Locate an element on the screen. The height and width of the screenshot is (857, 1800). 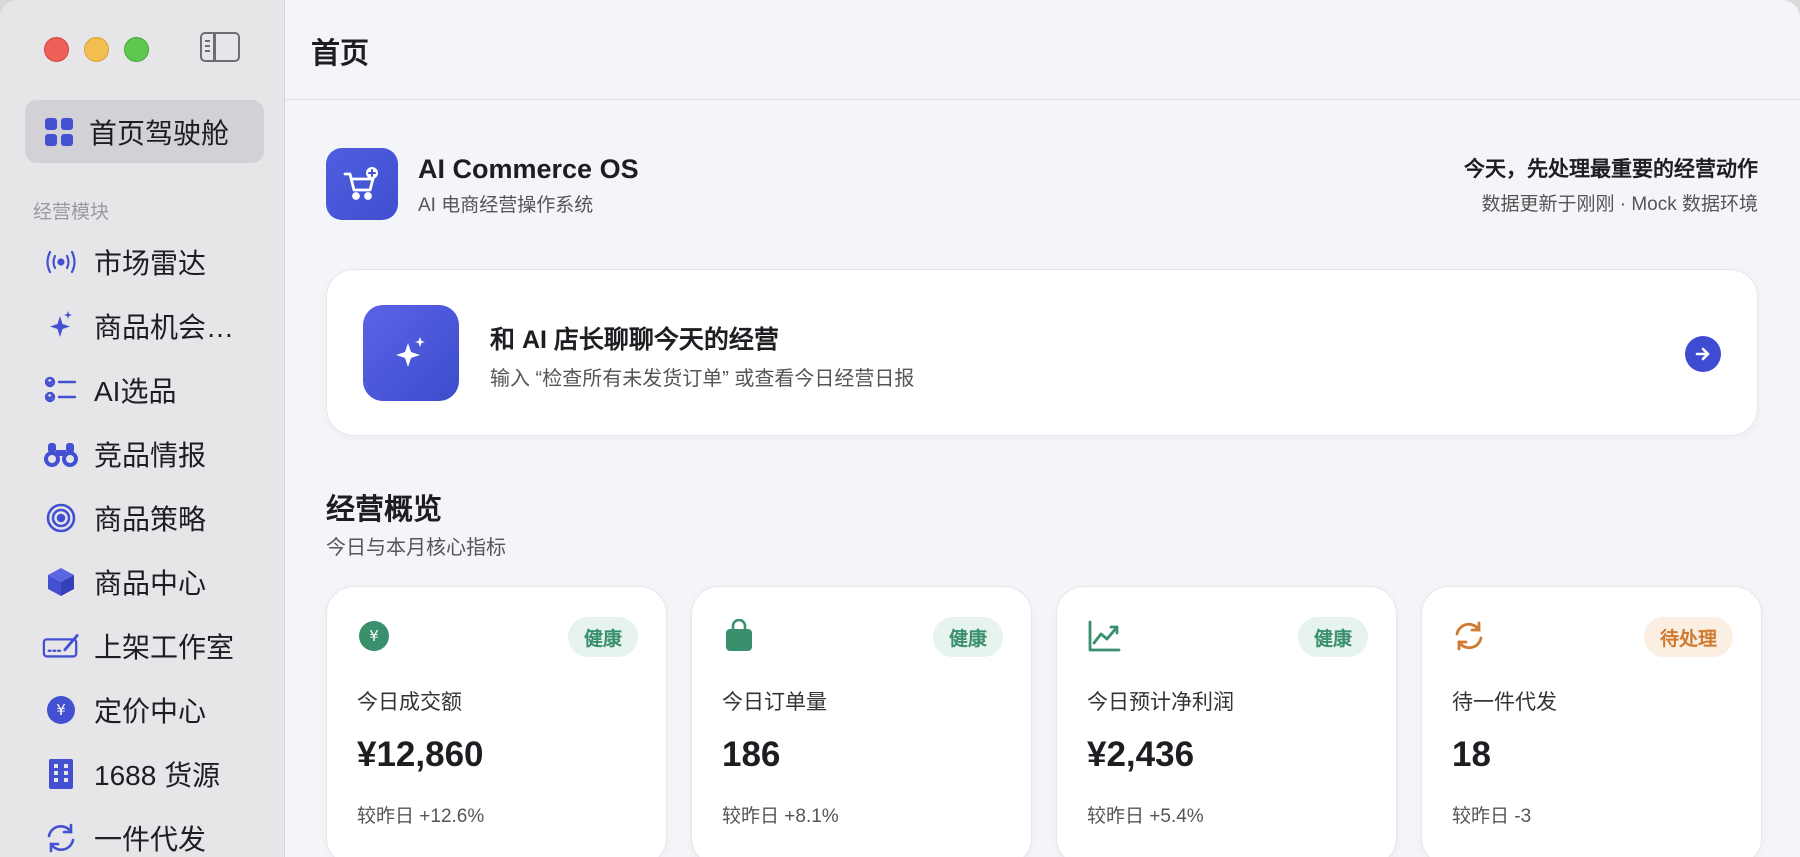
kpi-value: 186 is located at coordinates (751, 754).